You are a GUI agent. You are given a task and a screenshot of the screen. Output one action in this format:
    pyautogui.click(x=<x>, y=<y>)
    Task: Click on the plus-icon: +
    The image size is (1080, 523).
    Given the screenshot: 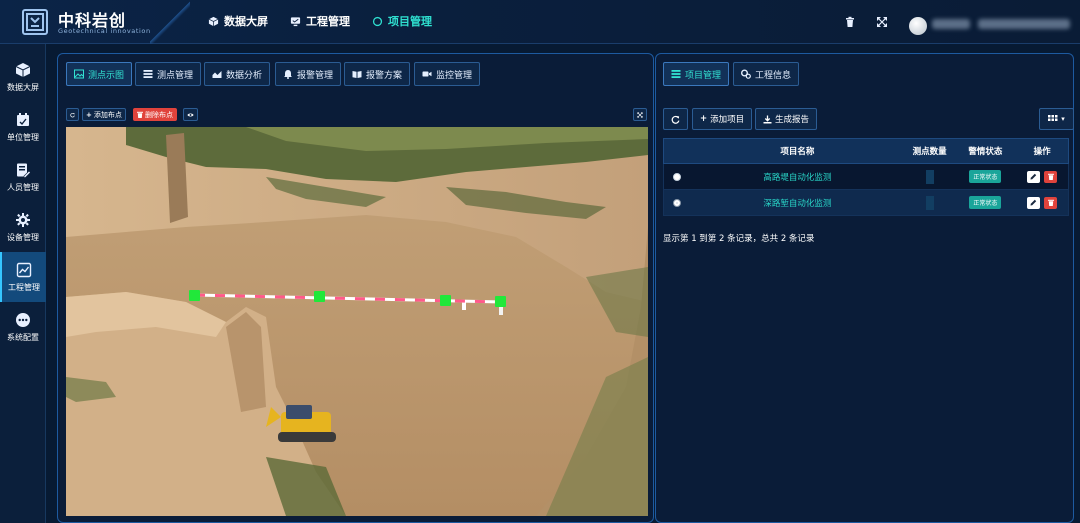 What is the action you would take?
    pyautogui.click(x=89, y=114)
    